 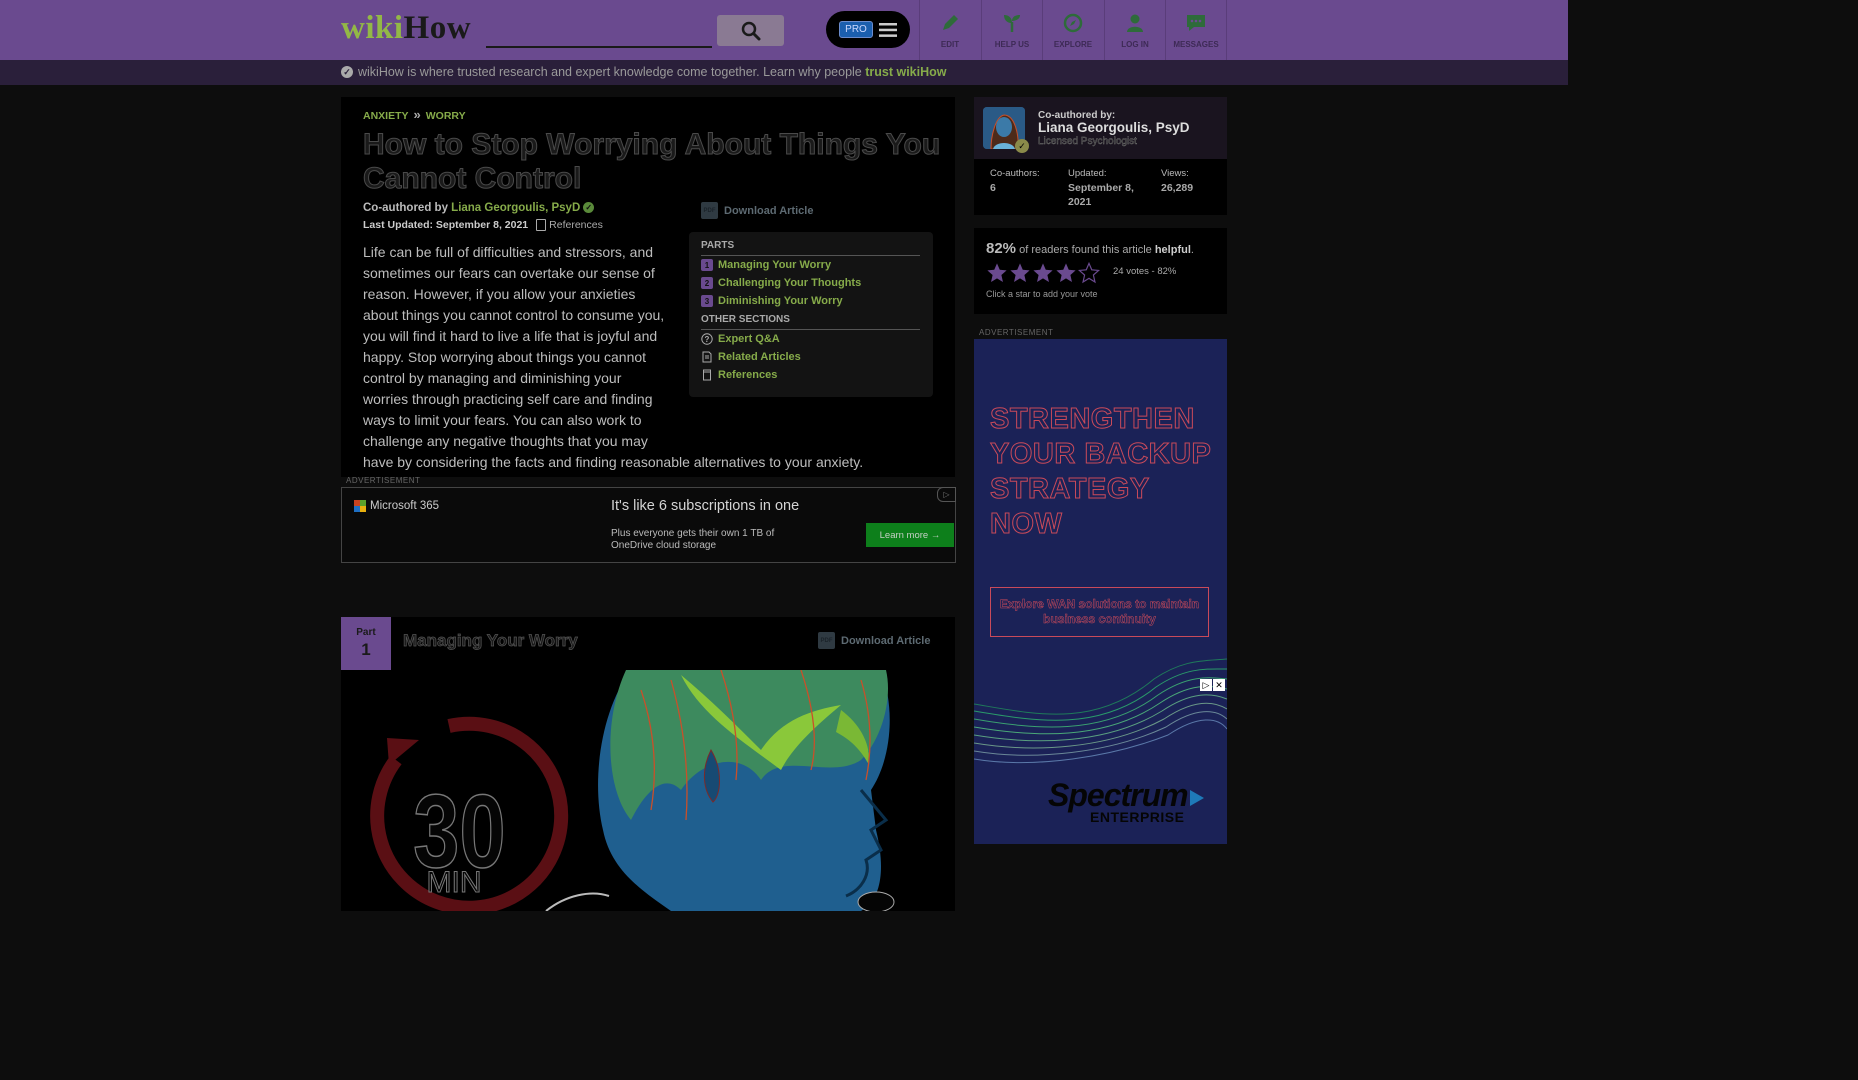 What do you see at coordinates (407, 208) in the screenshot?
I see `coauthored-prefix: Co-authored by` at bounding box center [407, 208].